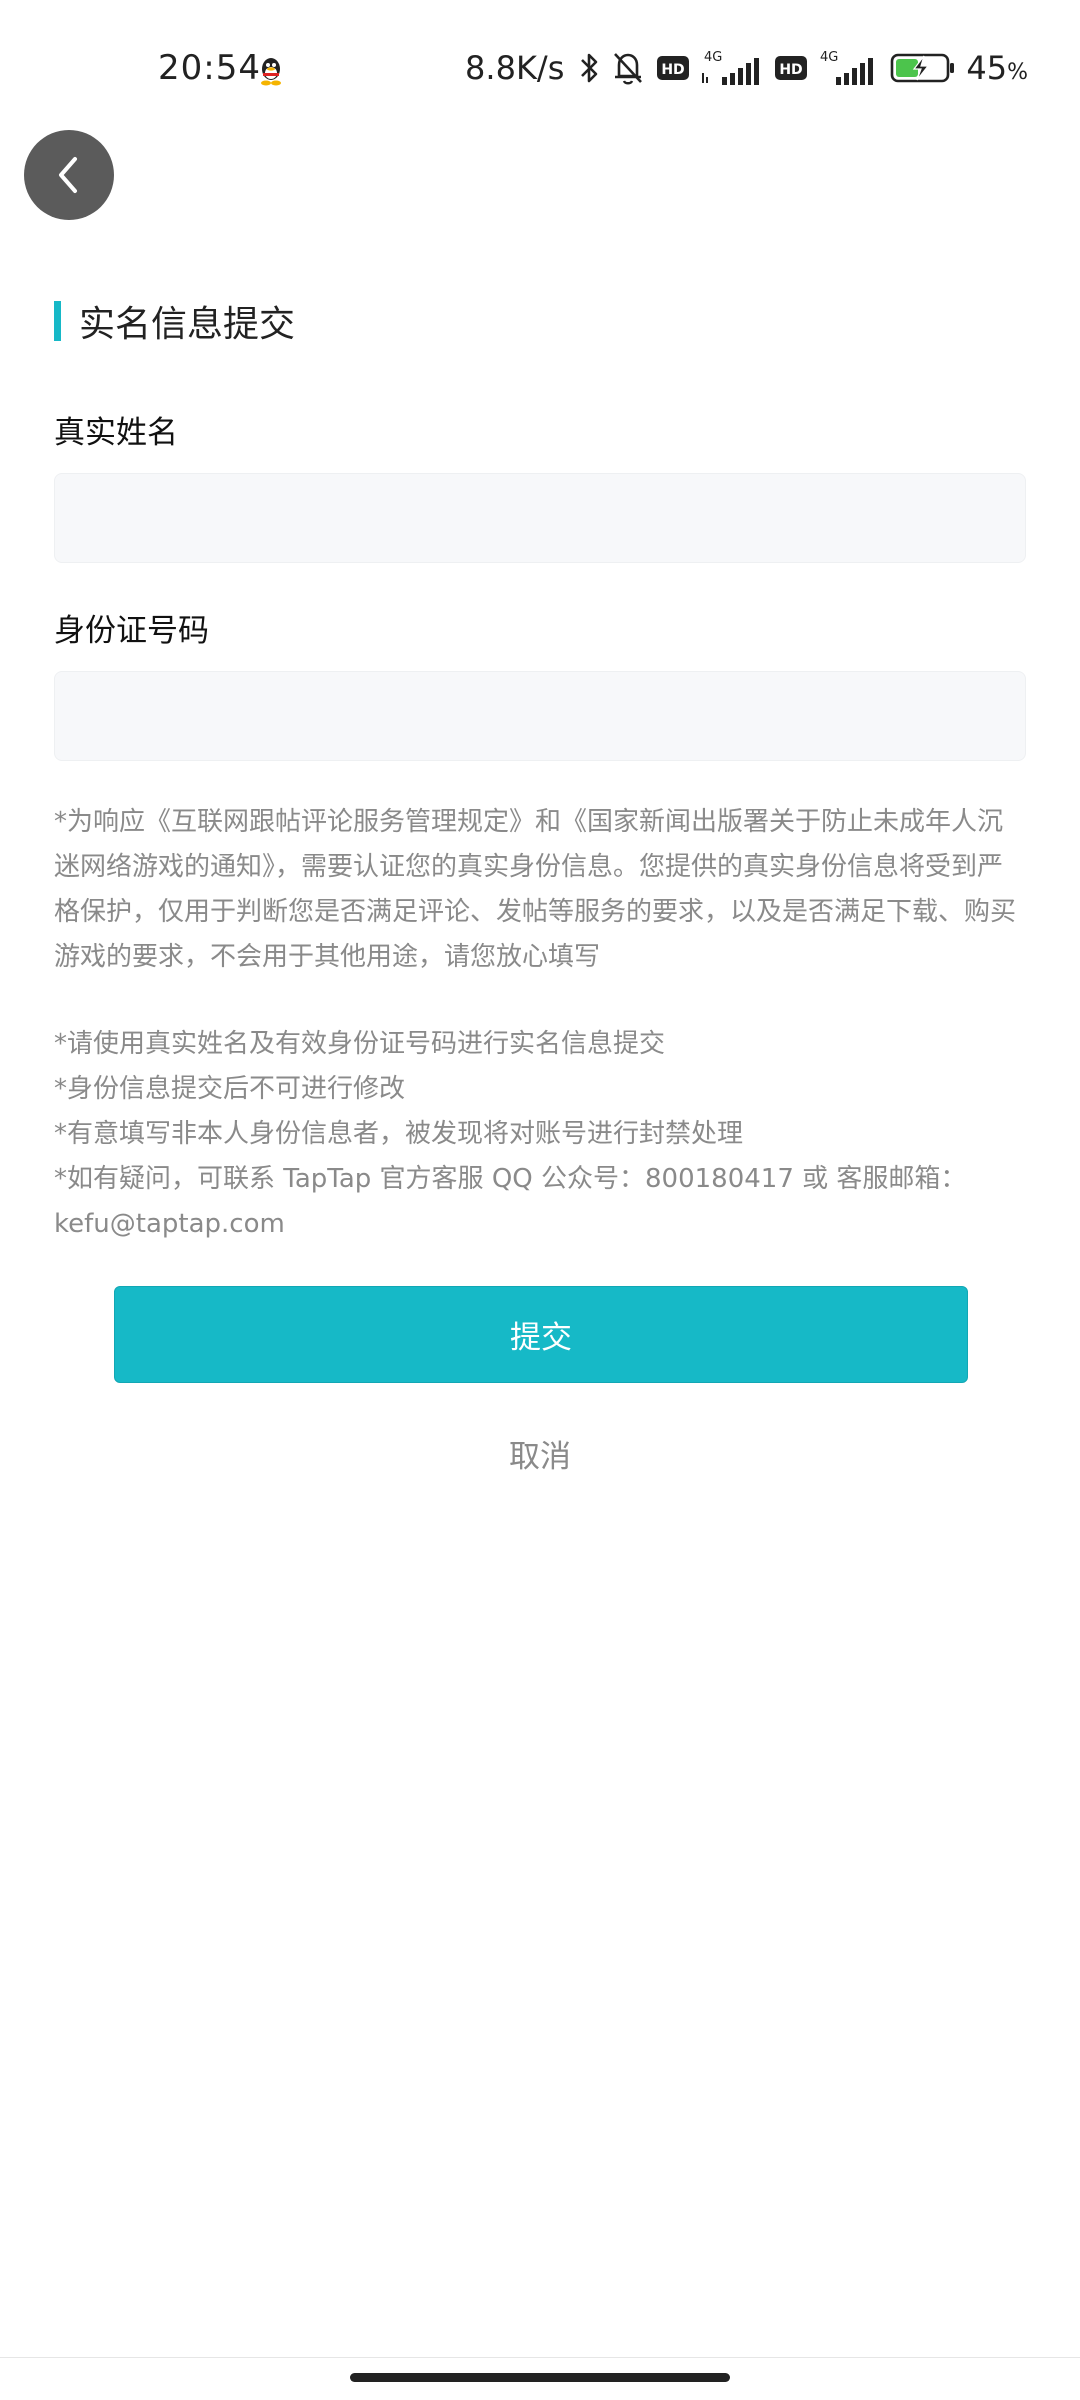 The image size is (1080, 2400). What do you see at coordinates (131, 631) in the screenshot?
I see `id-number-label: 身份证号码` at bounding box center [131, 631].